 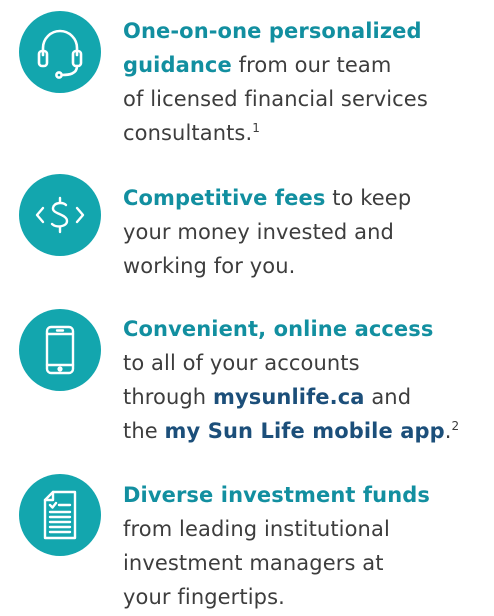 What do you see at coordinates (60, 350) in the screenshot?
I see `smartphone-icon` at bounding box center [60, 350].